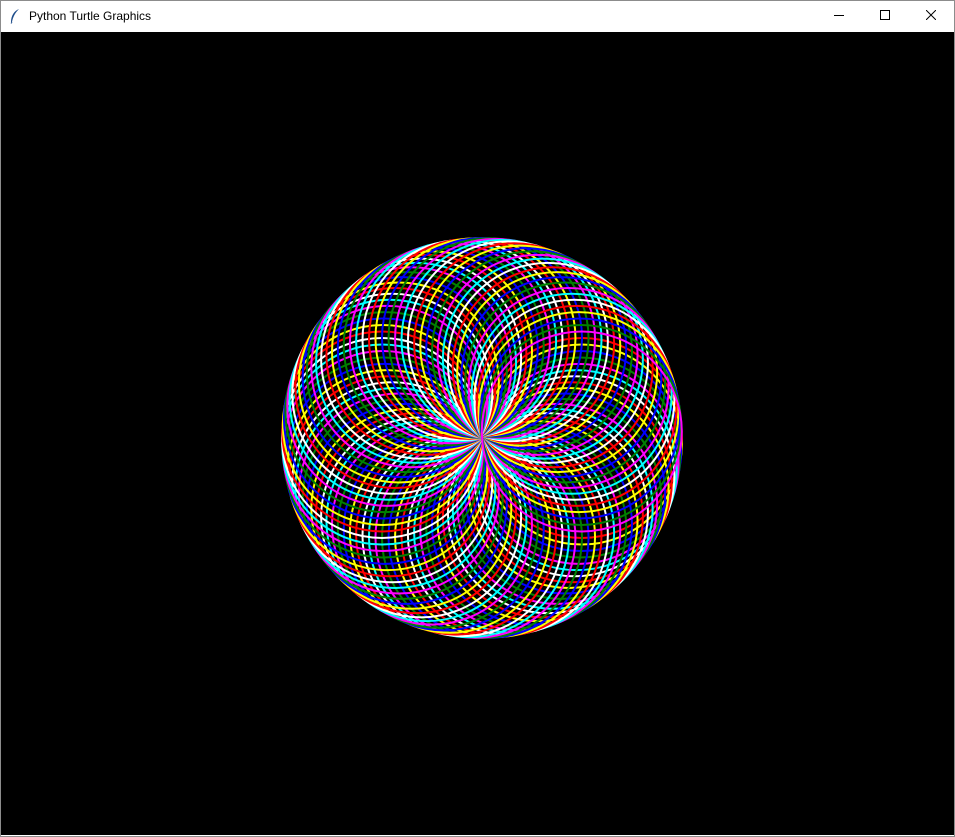  I want to click on title-bar: Python Turtle Graphics, so click(477, 16).